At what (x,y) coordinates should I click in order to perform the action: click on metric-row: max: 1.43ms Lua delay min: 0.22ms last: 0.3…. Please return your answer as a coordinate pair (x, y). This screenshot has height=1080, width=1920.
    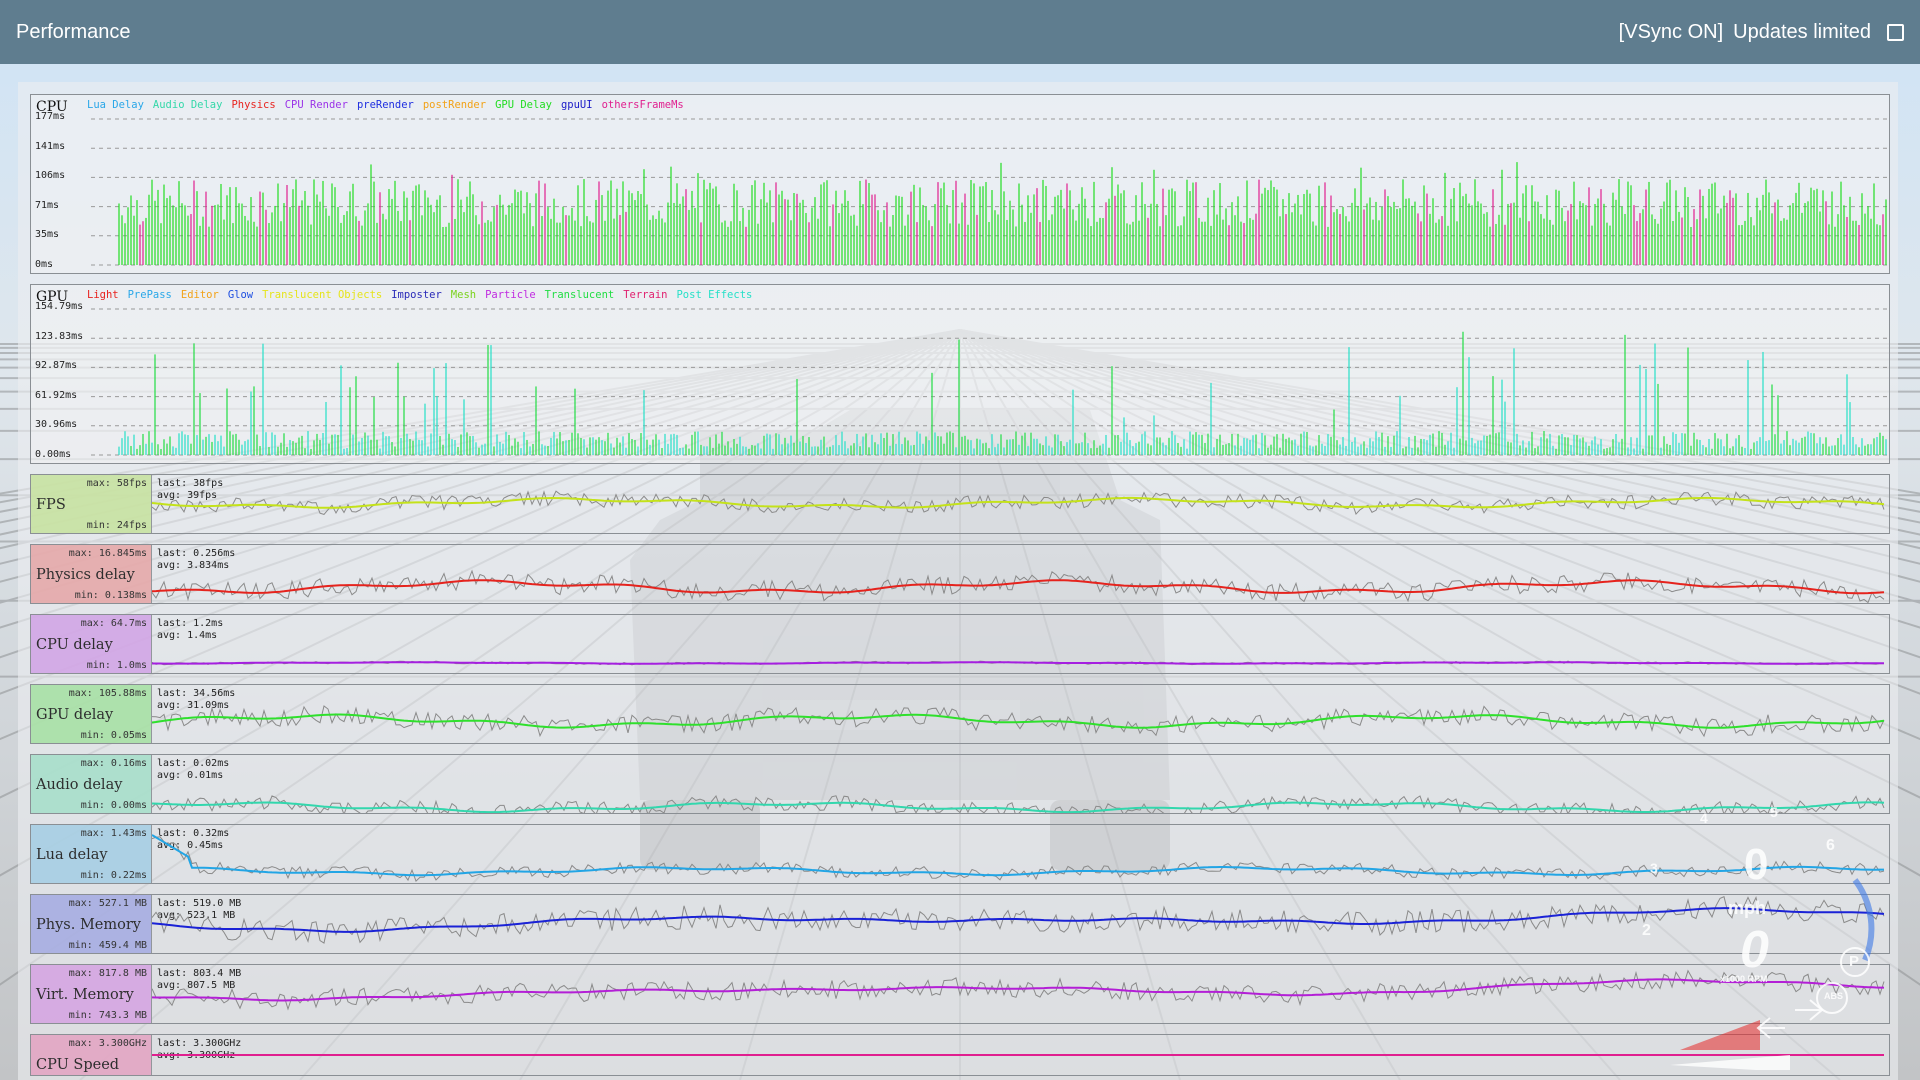
    Looking at the image, I should click on (960, 854).